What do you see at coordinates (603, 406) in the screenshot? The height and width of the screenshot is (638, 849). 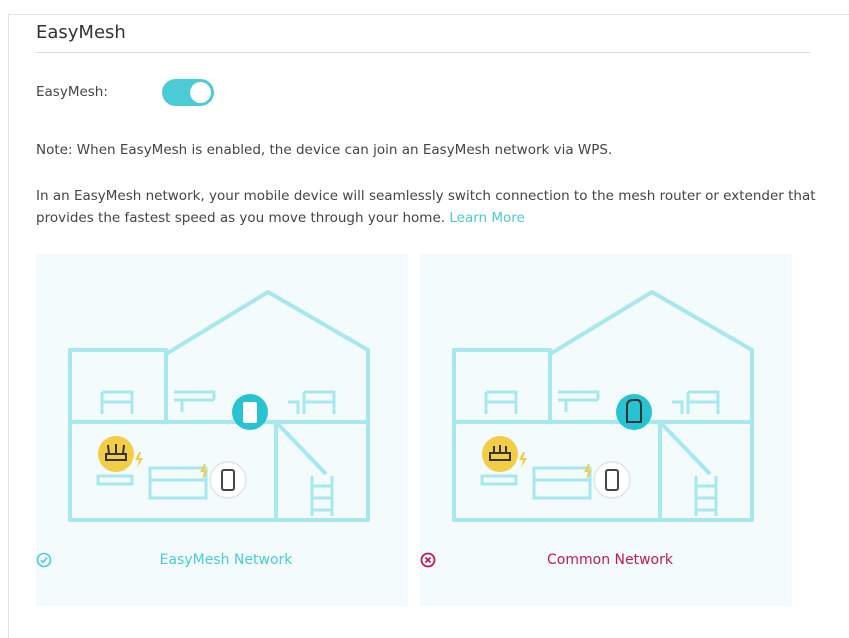 I see `common-house-illustration` at bounding box center [603, 406].